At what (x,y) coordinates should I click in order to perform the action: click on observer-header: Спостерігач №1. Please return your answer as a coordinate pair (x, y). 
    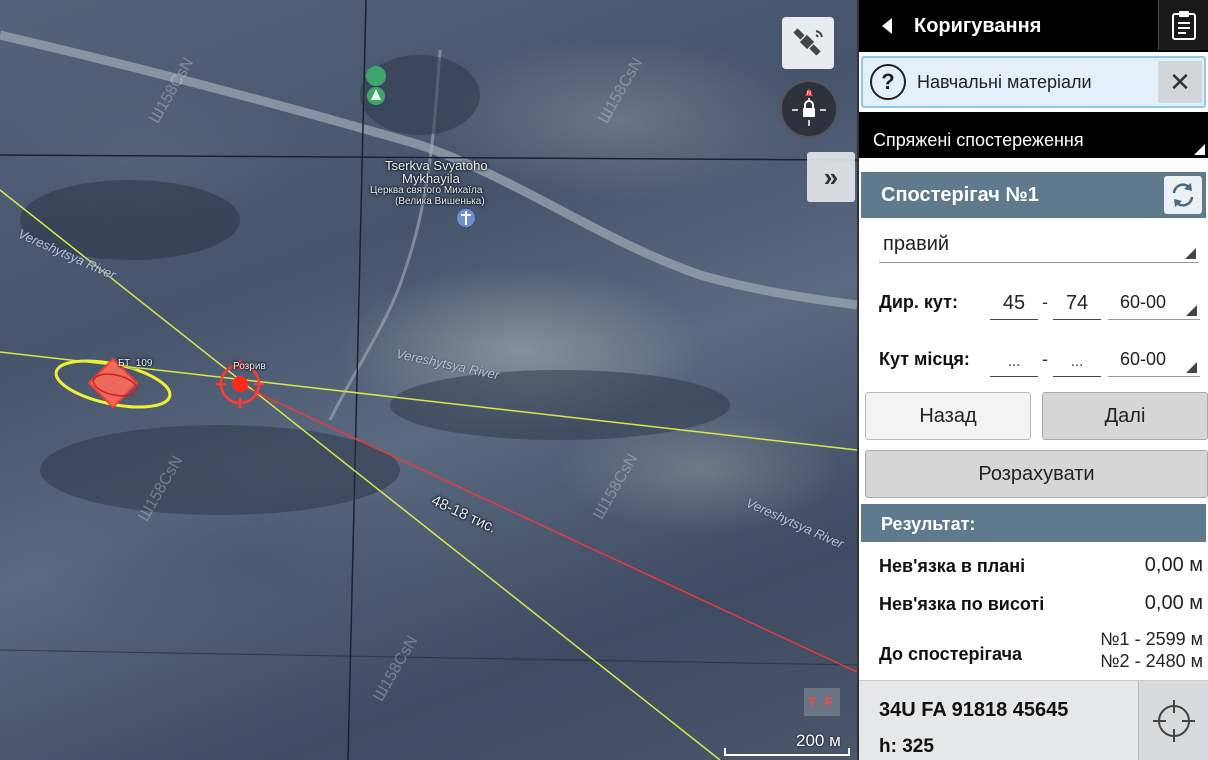
    Looking at the image, I should click on (1033, 195).